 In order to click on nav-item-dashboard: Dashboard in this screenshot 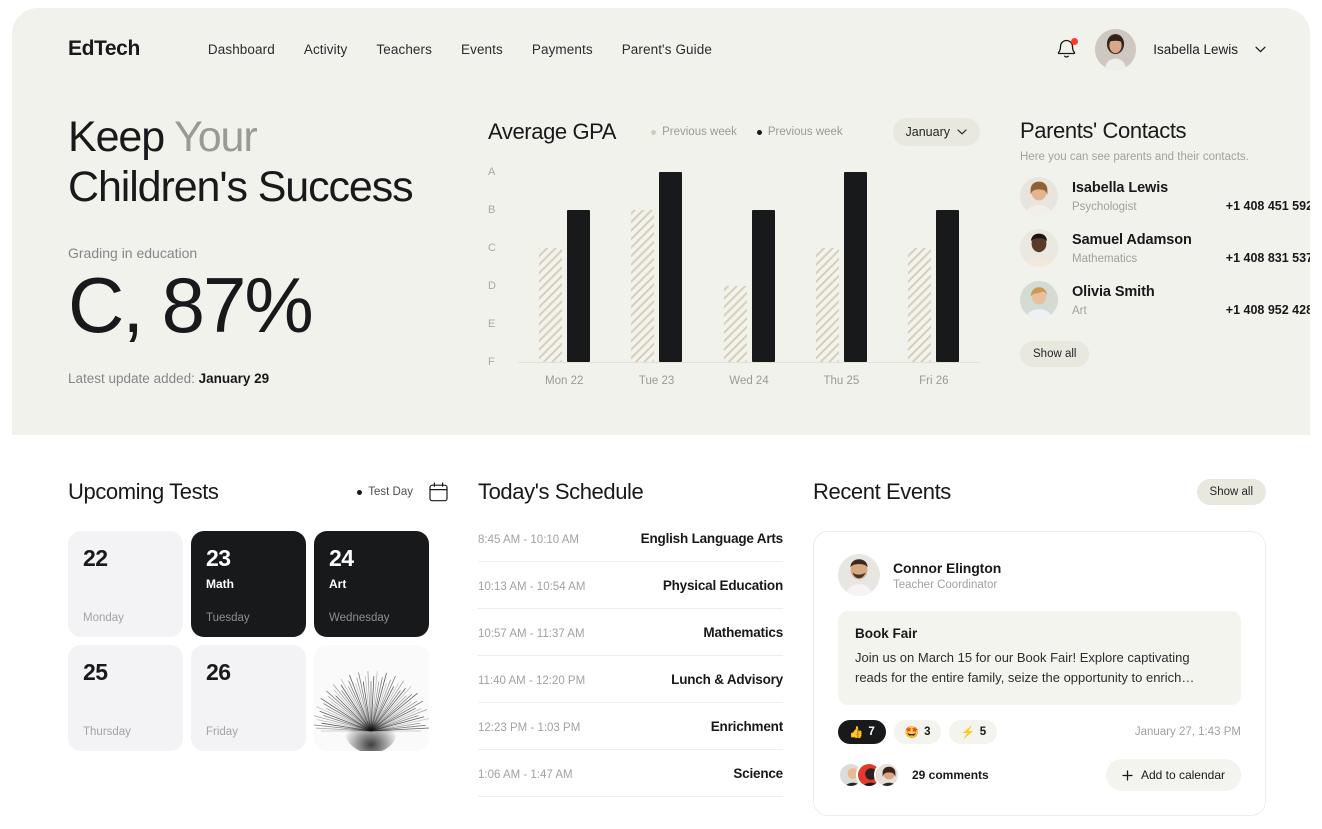, I will do `click(241, 49)`.